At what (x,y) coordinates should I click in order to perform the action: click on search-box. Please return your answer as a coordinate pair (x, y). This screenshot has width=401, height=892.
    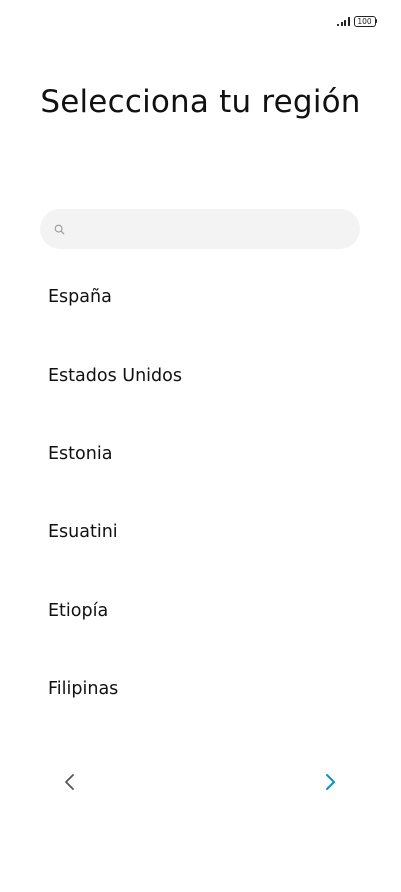
    Looking at the image, I should click on (200, 229).